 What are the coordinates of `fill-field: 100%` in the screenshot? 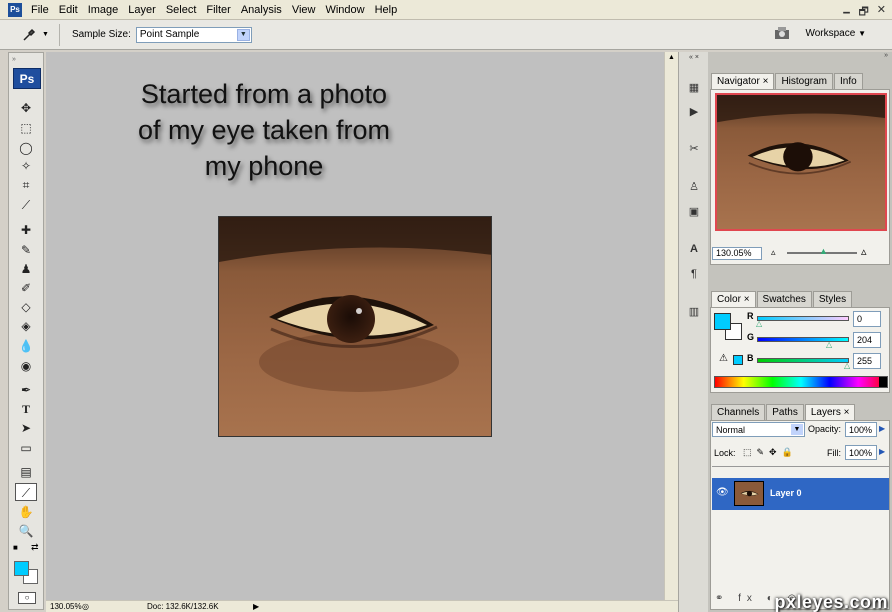 It's located at (861, 452).